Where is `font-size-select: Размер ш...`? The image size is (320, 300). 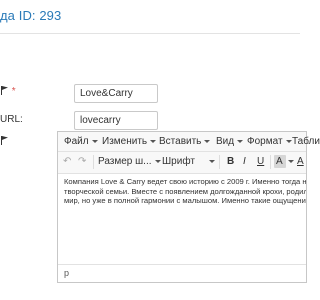 font-size-select: Размер ш... is located at coordinates (129, 161).